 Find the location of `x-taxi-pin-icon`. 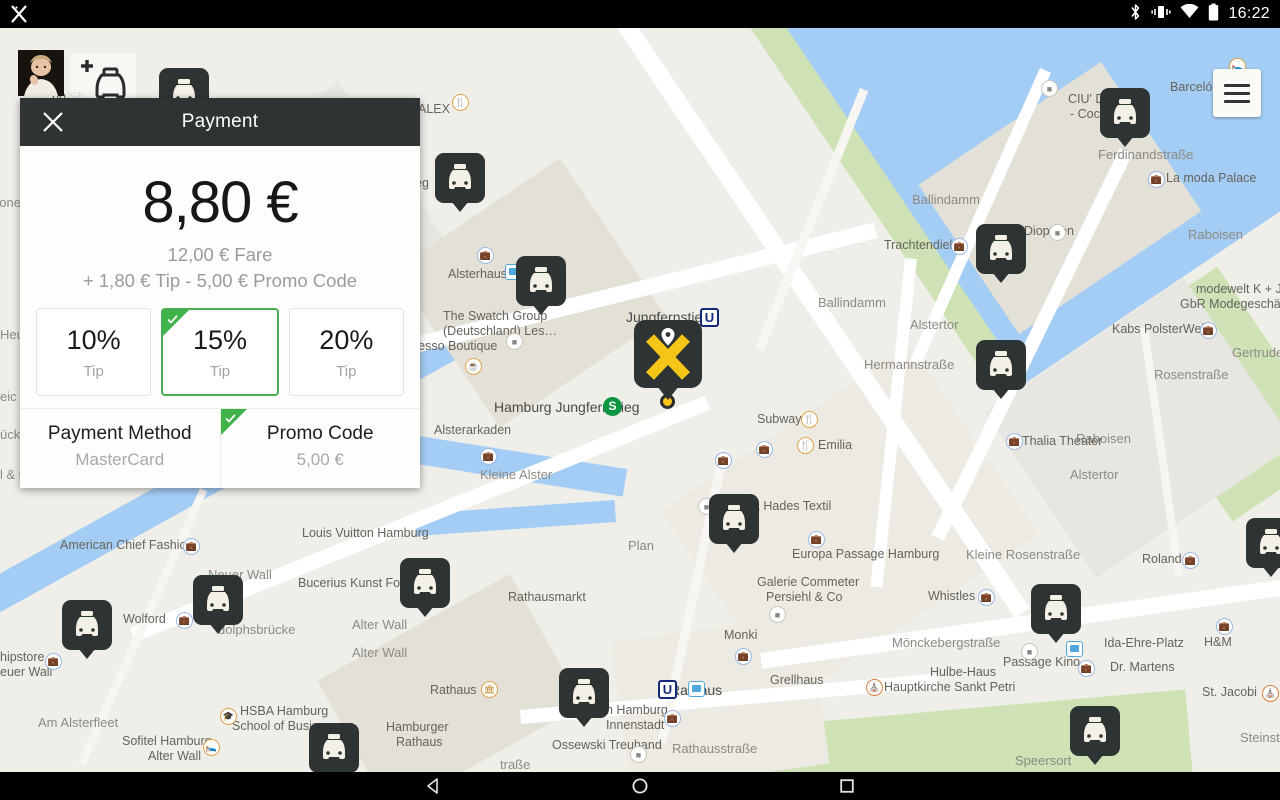

x-taxi-pin-icon is located at coordinates (668, 360).